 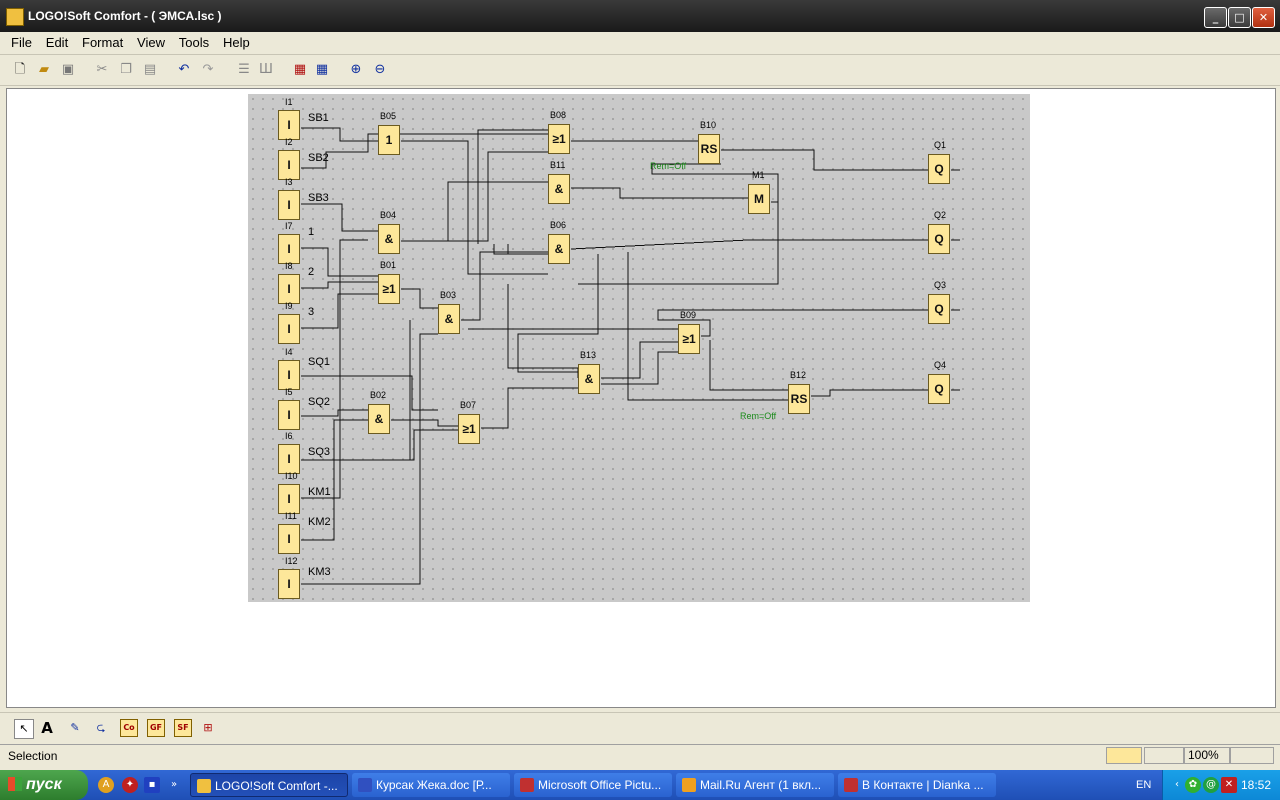 What do you see at coordinates (688, 315) in the screenshot?
I see `block-id: B09` at bounding box center [688, 315].